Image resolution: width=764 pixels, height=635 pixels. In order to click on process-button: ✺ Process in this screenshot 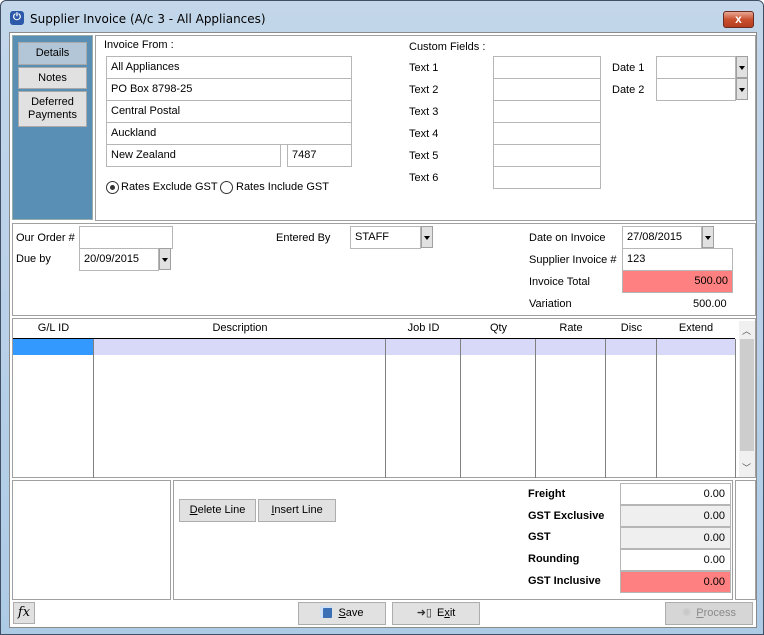, I will do `click(709, 613)`.